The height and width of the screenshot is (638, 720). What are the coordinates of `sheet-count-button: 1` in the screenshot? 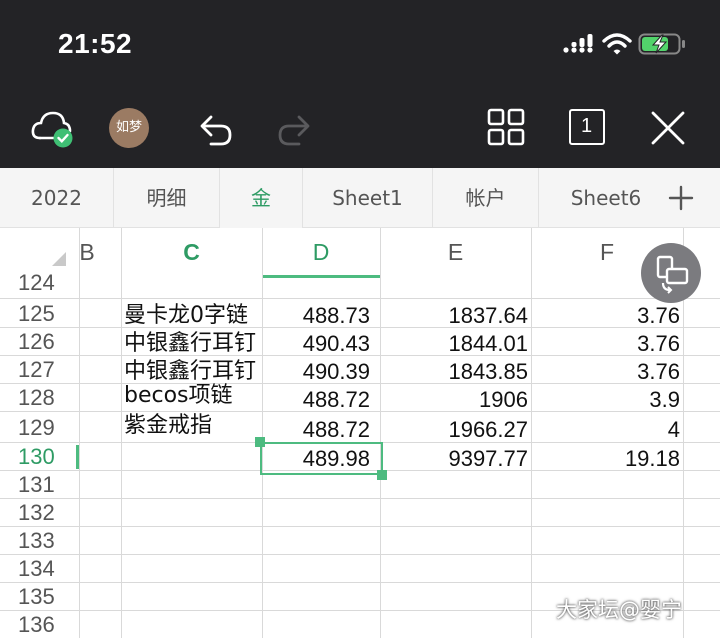 It's located at (587, 127).